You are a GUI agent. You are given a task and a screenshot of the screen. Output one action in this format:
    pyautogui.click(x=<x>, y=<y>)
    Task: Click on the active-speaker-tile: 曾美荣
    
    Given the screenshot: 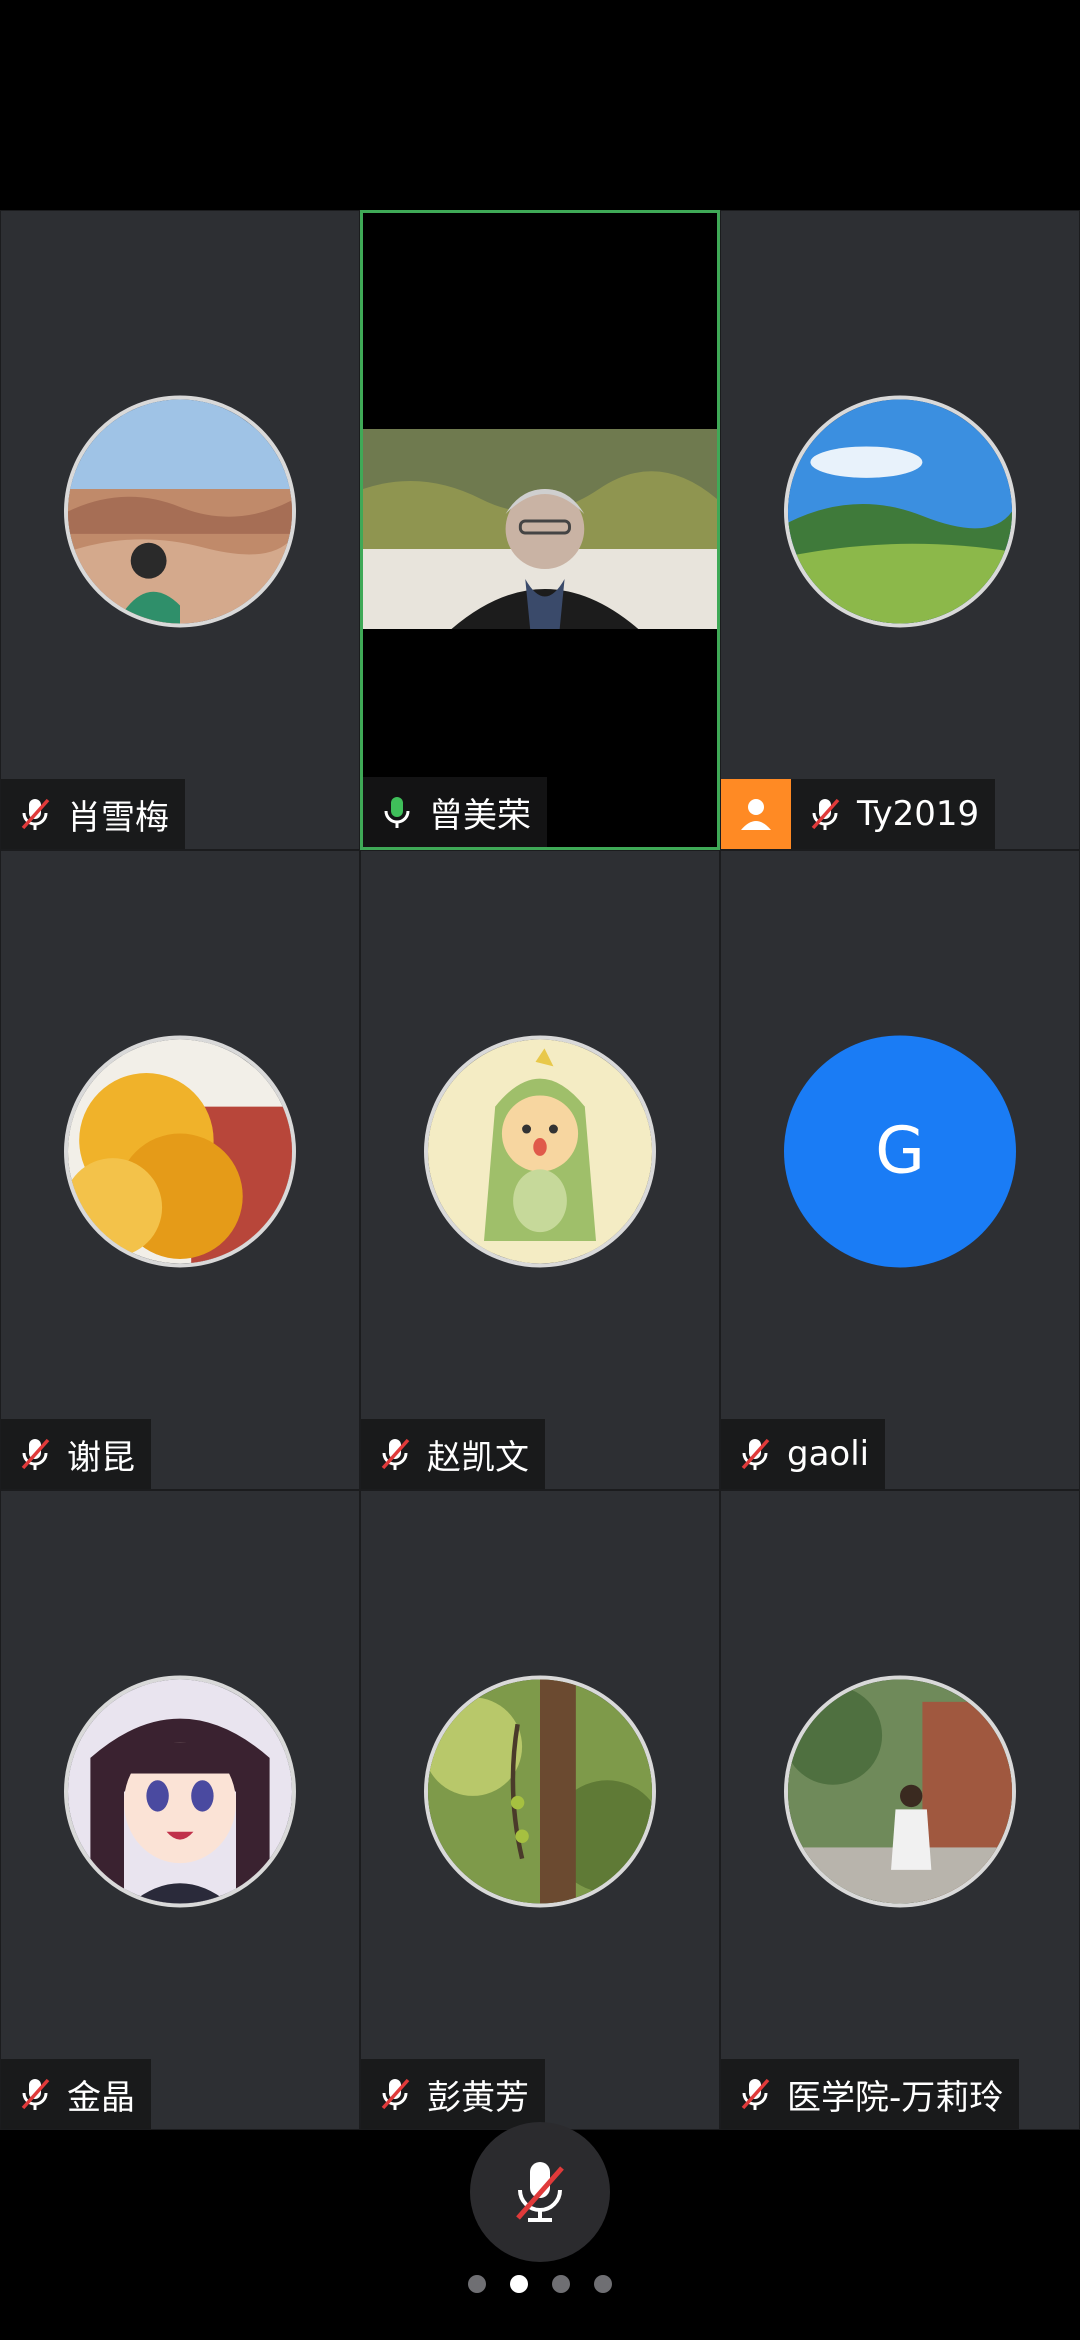 What is the action you would take?
    pyautogui.click(x=540, y=530)
    